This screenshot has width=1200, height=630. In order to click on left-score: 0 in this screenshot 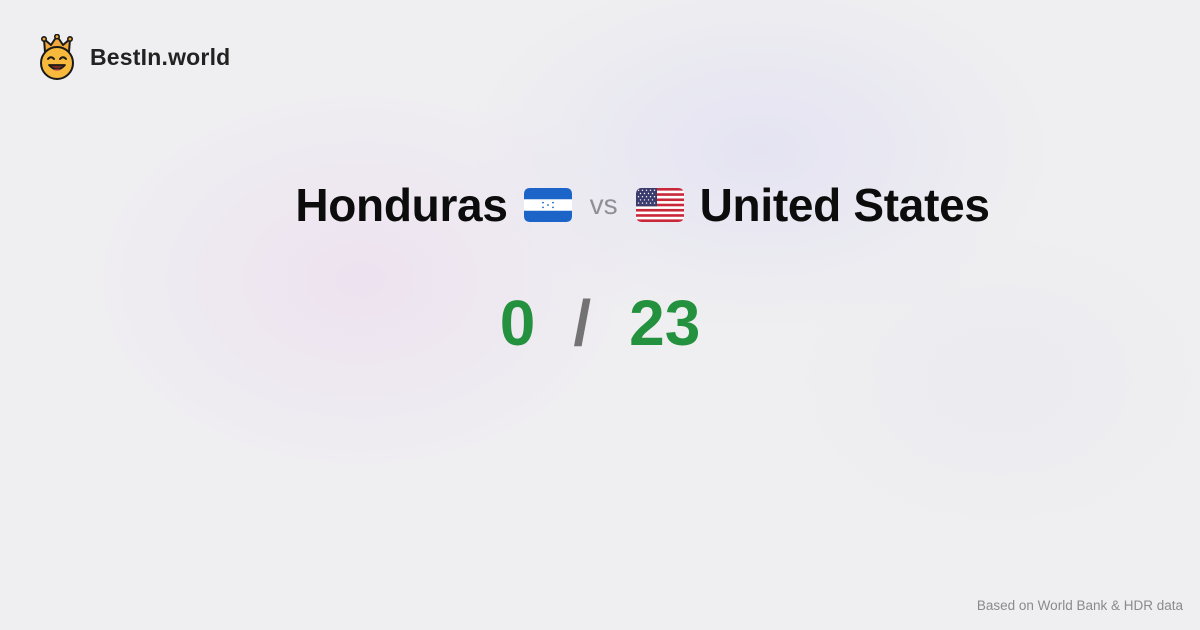, I will do `click(517, 323)`.